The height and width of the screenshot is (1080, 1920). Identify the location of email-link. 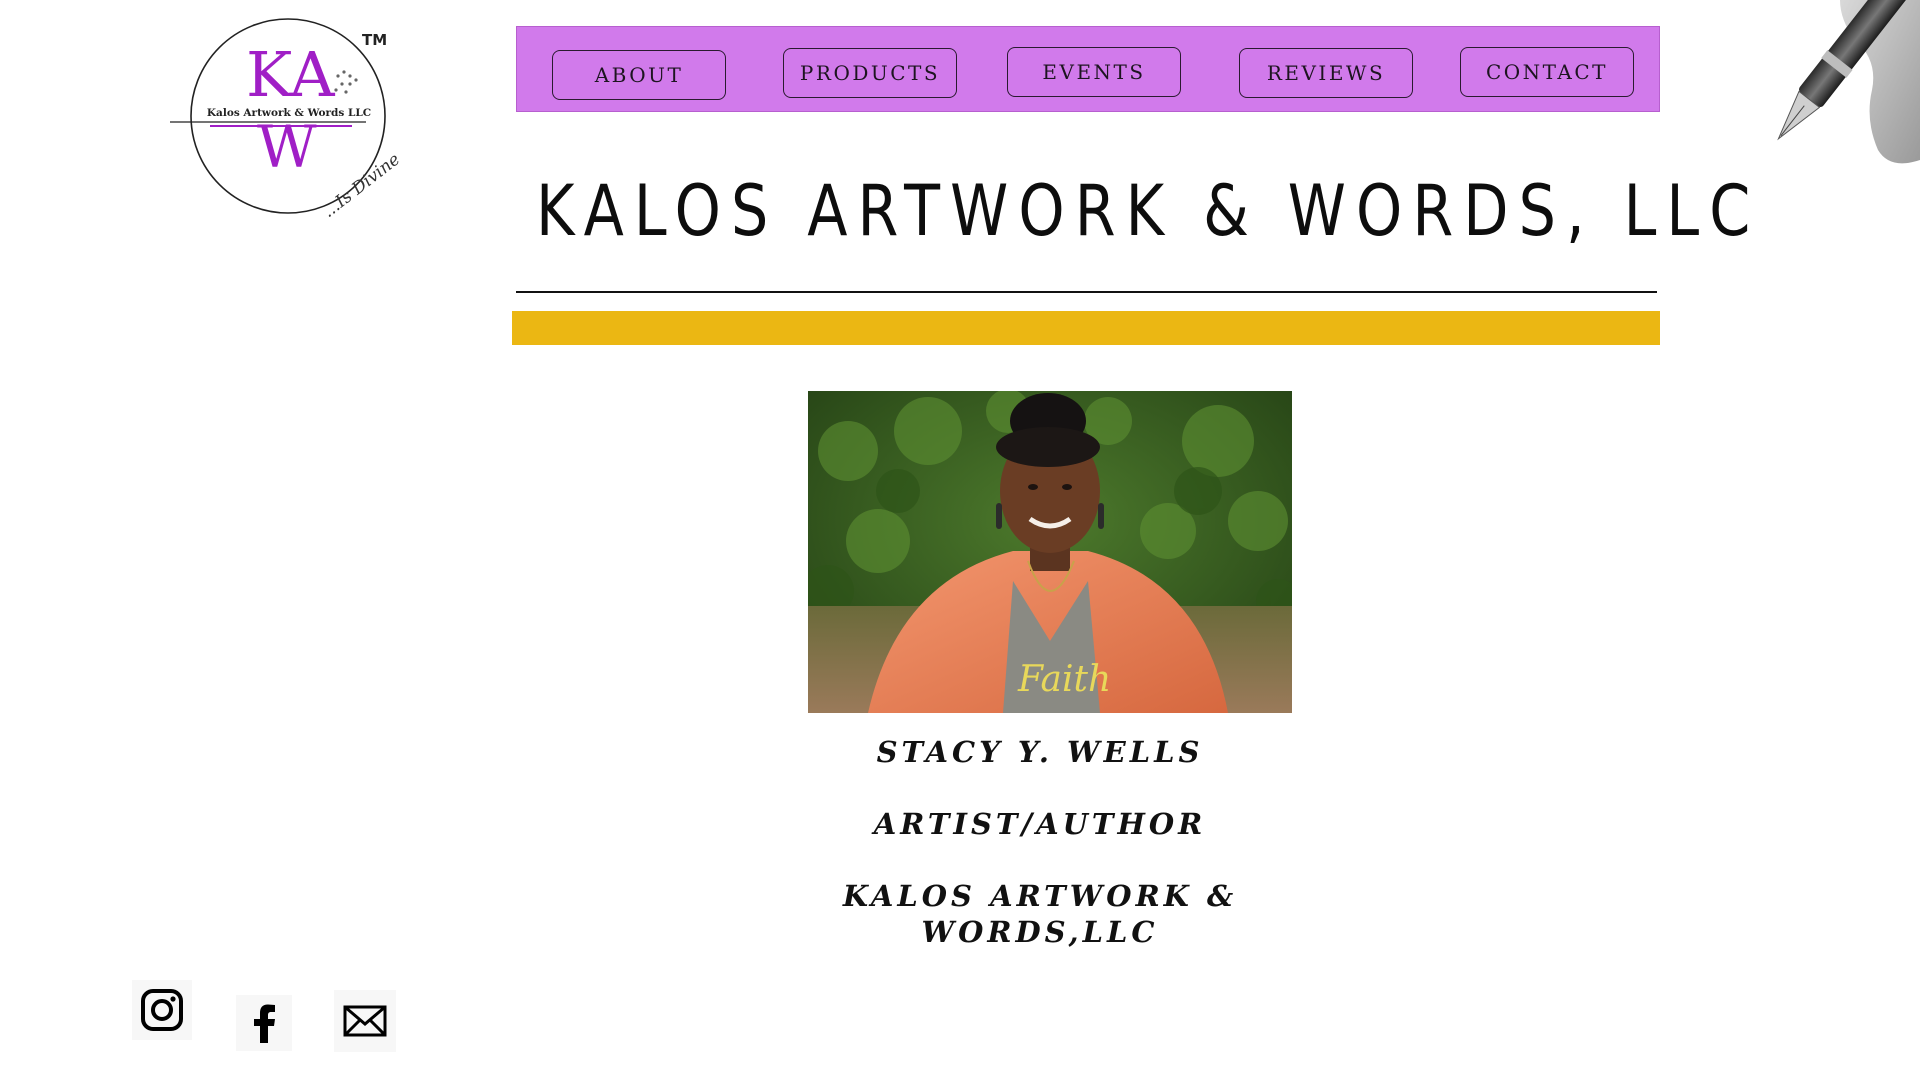
(365, 1021).